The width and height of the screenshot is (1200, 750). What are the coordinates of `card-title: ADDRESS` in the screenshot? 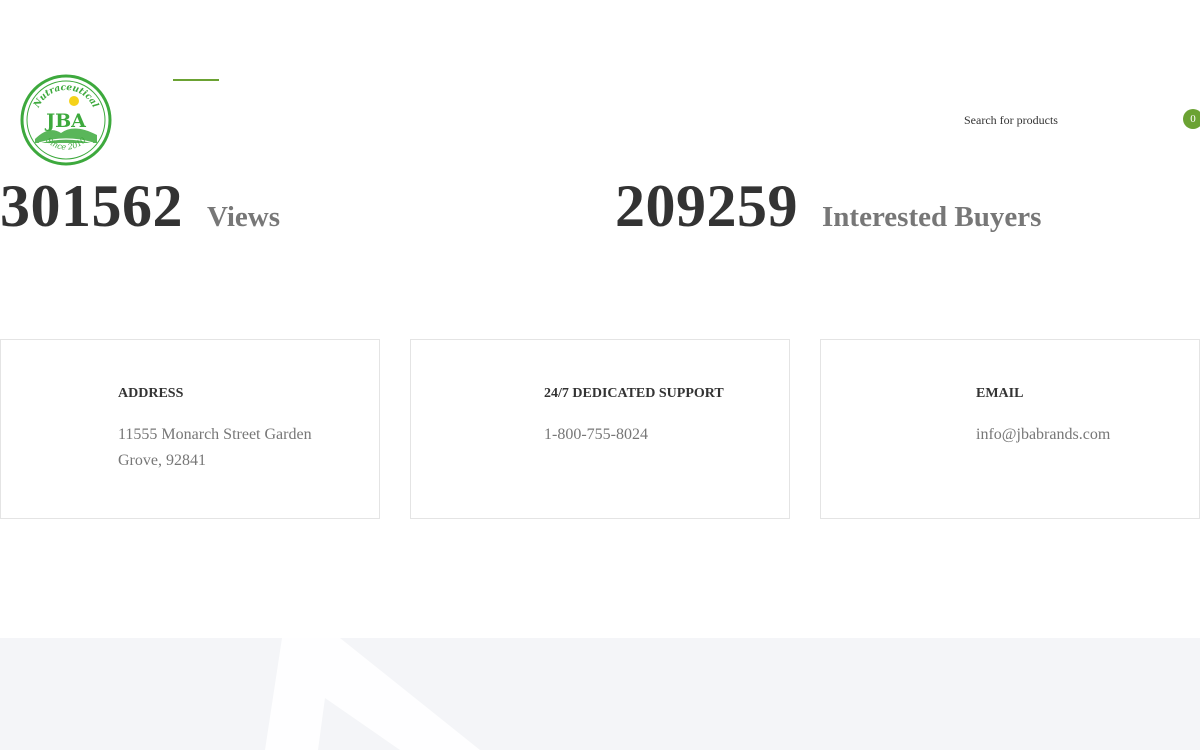 It's located at (151, 393).